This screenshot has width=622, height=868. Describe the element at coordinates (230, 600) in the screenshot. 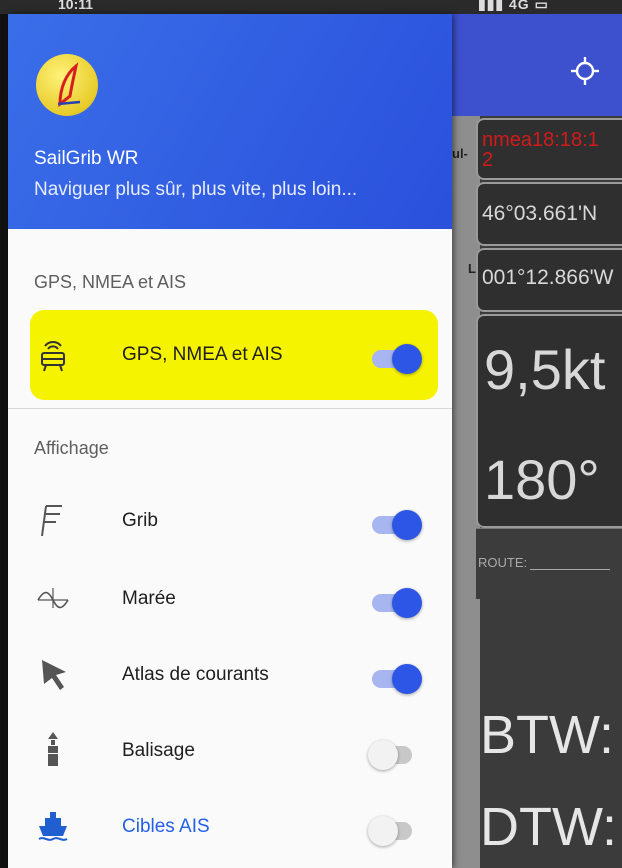

I see `menu-item-tide: Marée` at that location.